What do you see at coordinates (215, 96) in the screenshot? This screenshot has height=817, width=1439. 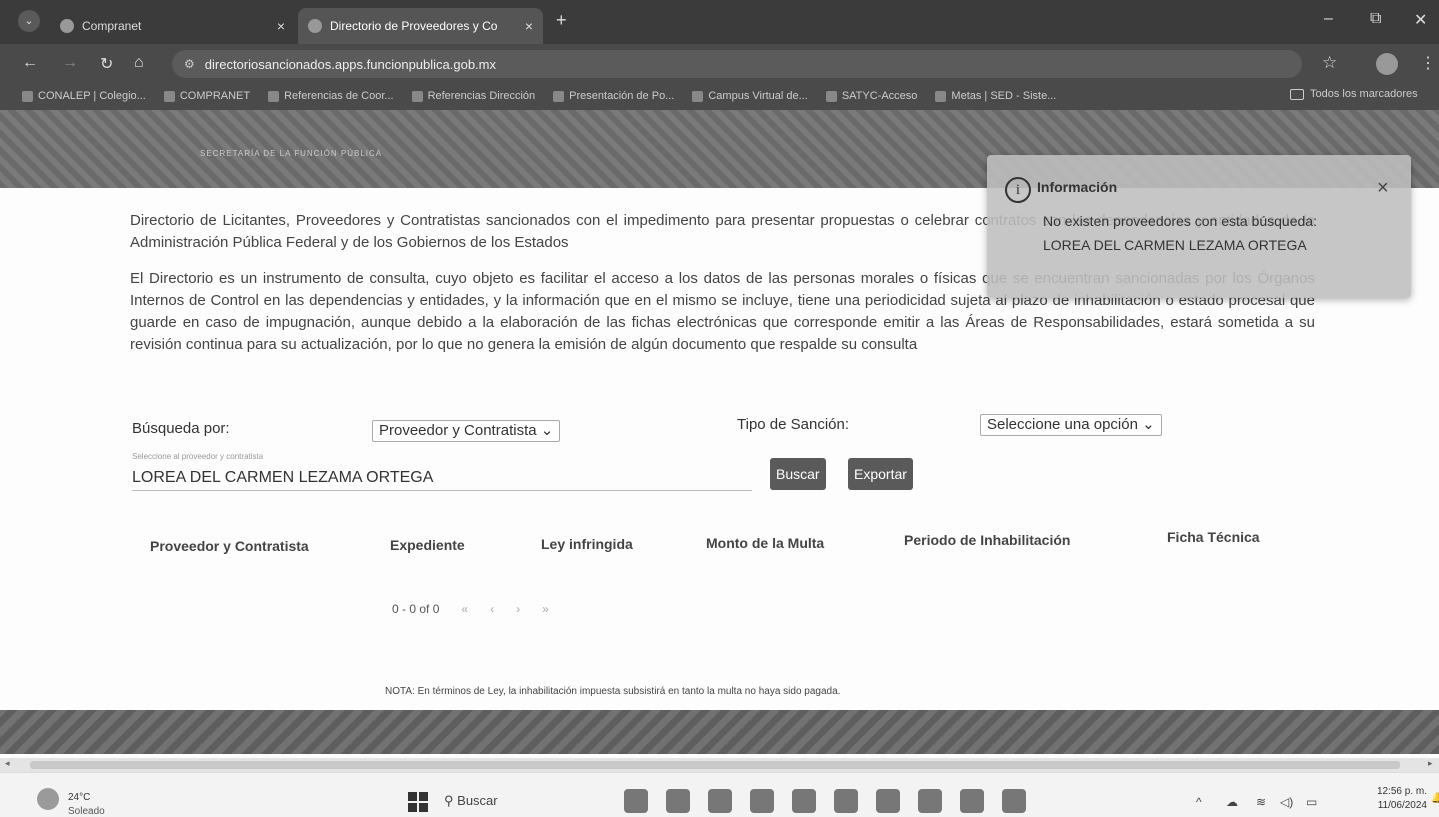 I see `bookmark-label: COMPRANET` at bounding box center [215, 96].